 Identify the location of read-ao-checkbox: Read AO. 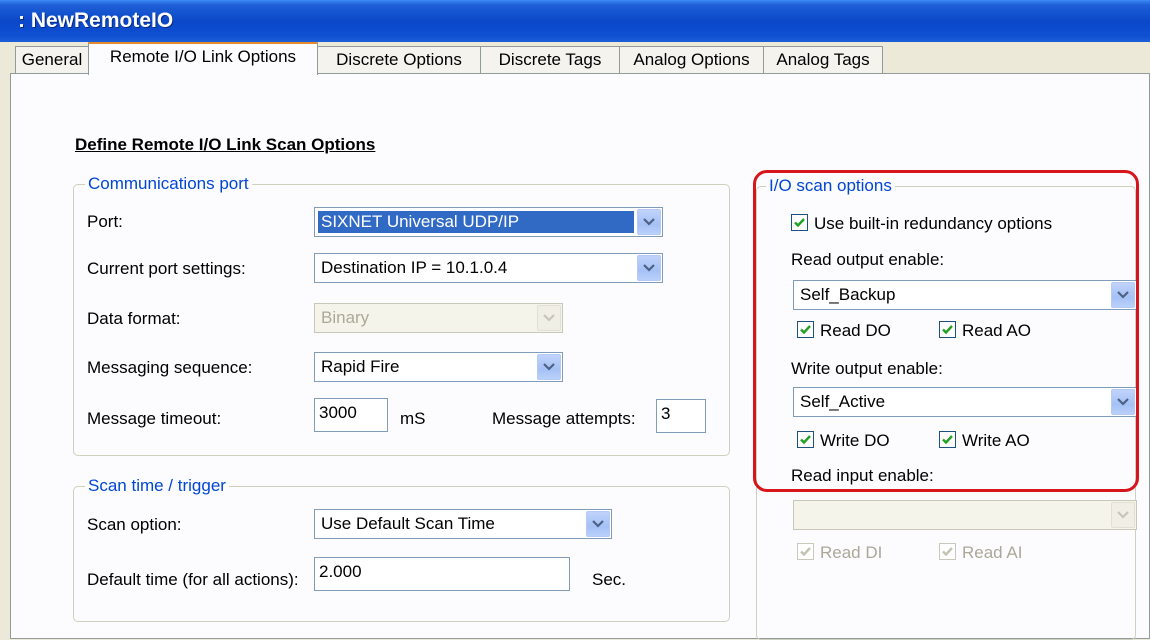
(985, 331).